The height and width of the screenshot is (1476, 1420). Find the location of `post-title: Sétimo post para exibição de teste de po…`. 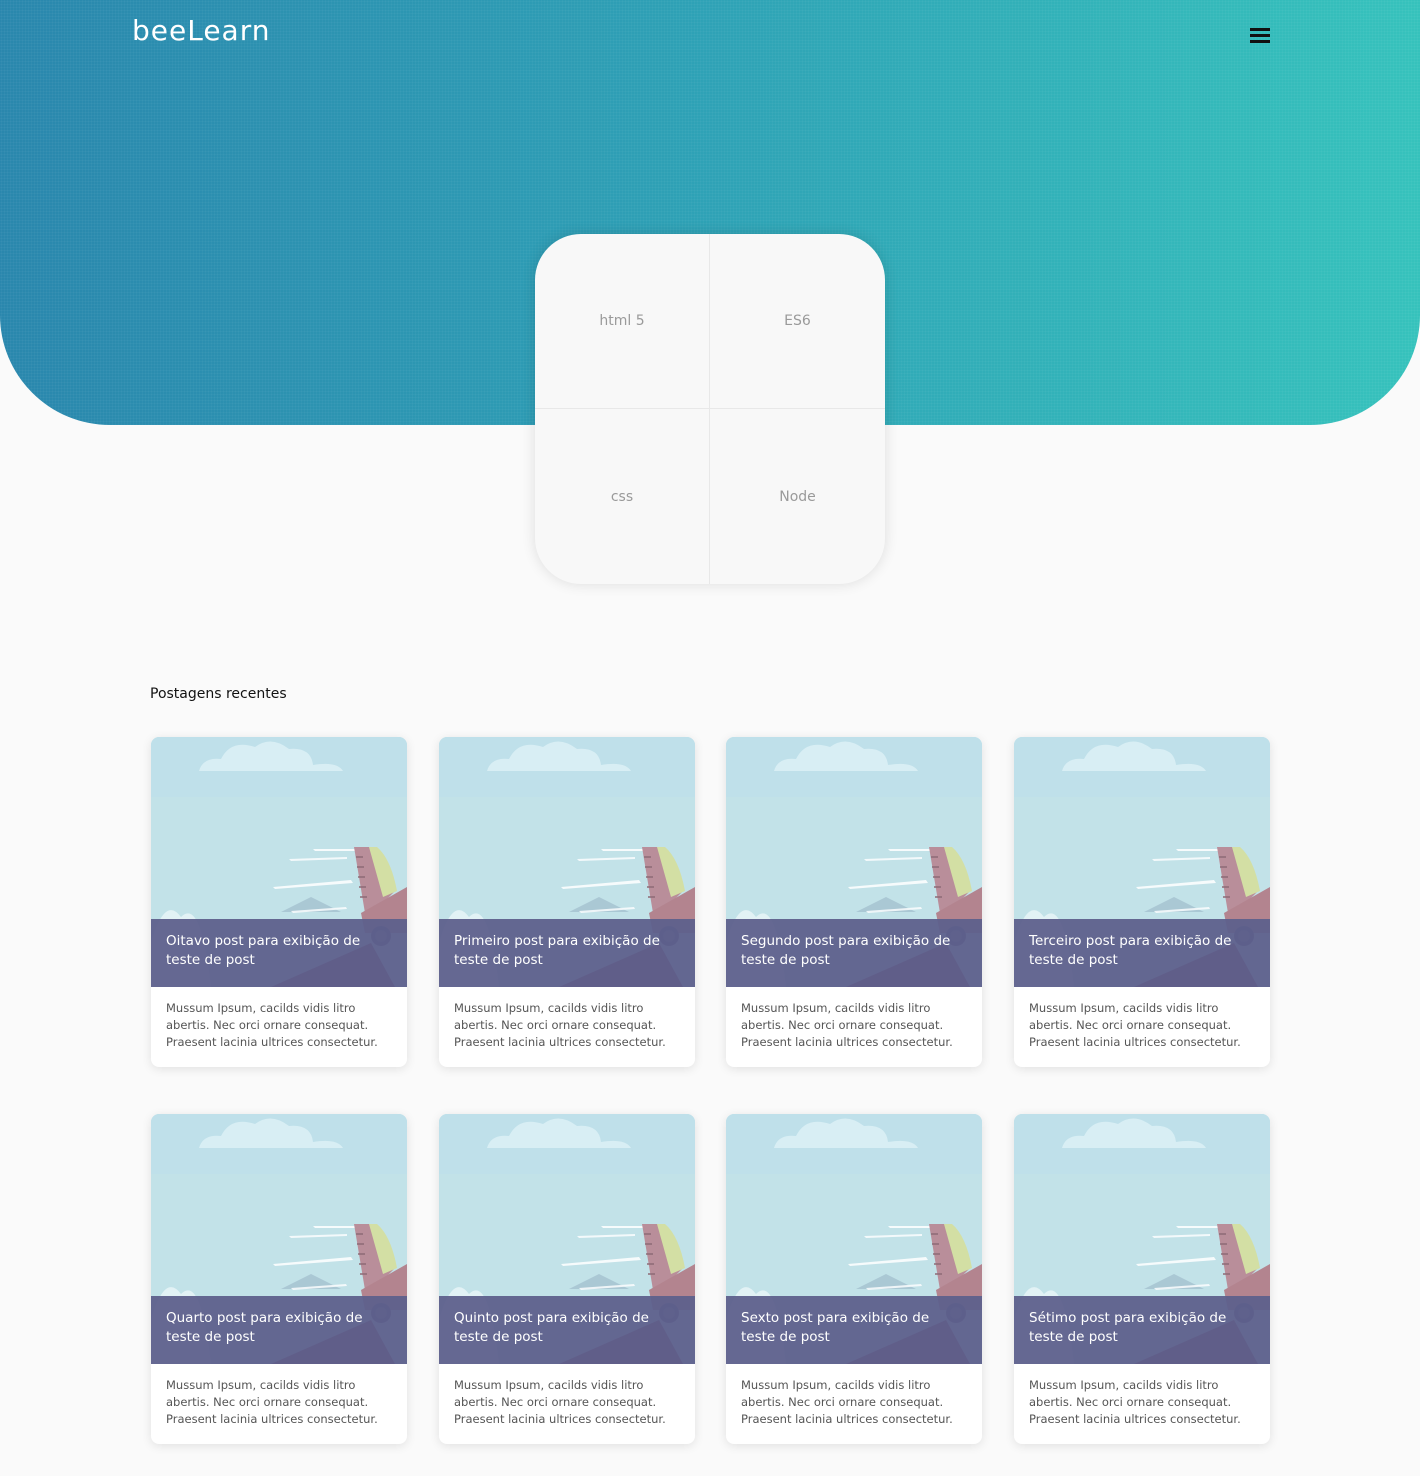

post-title: Sétimo post para exibição de teste de po… is located at coordinates (1128, 1327).